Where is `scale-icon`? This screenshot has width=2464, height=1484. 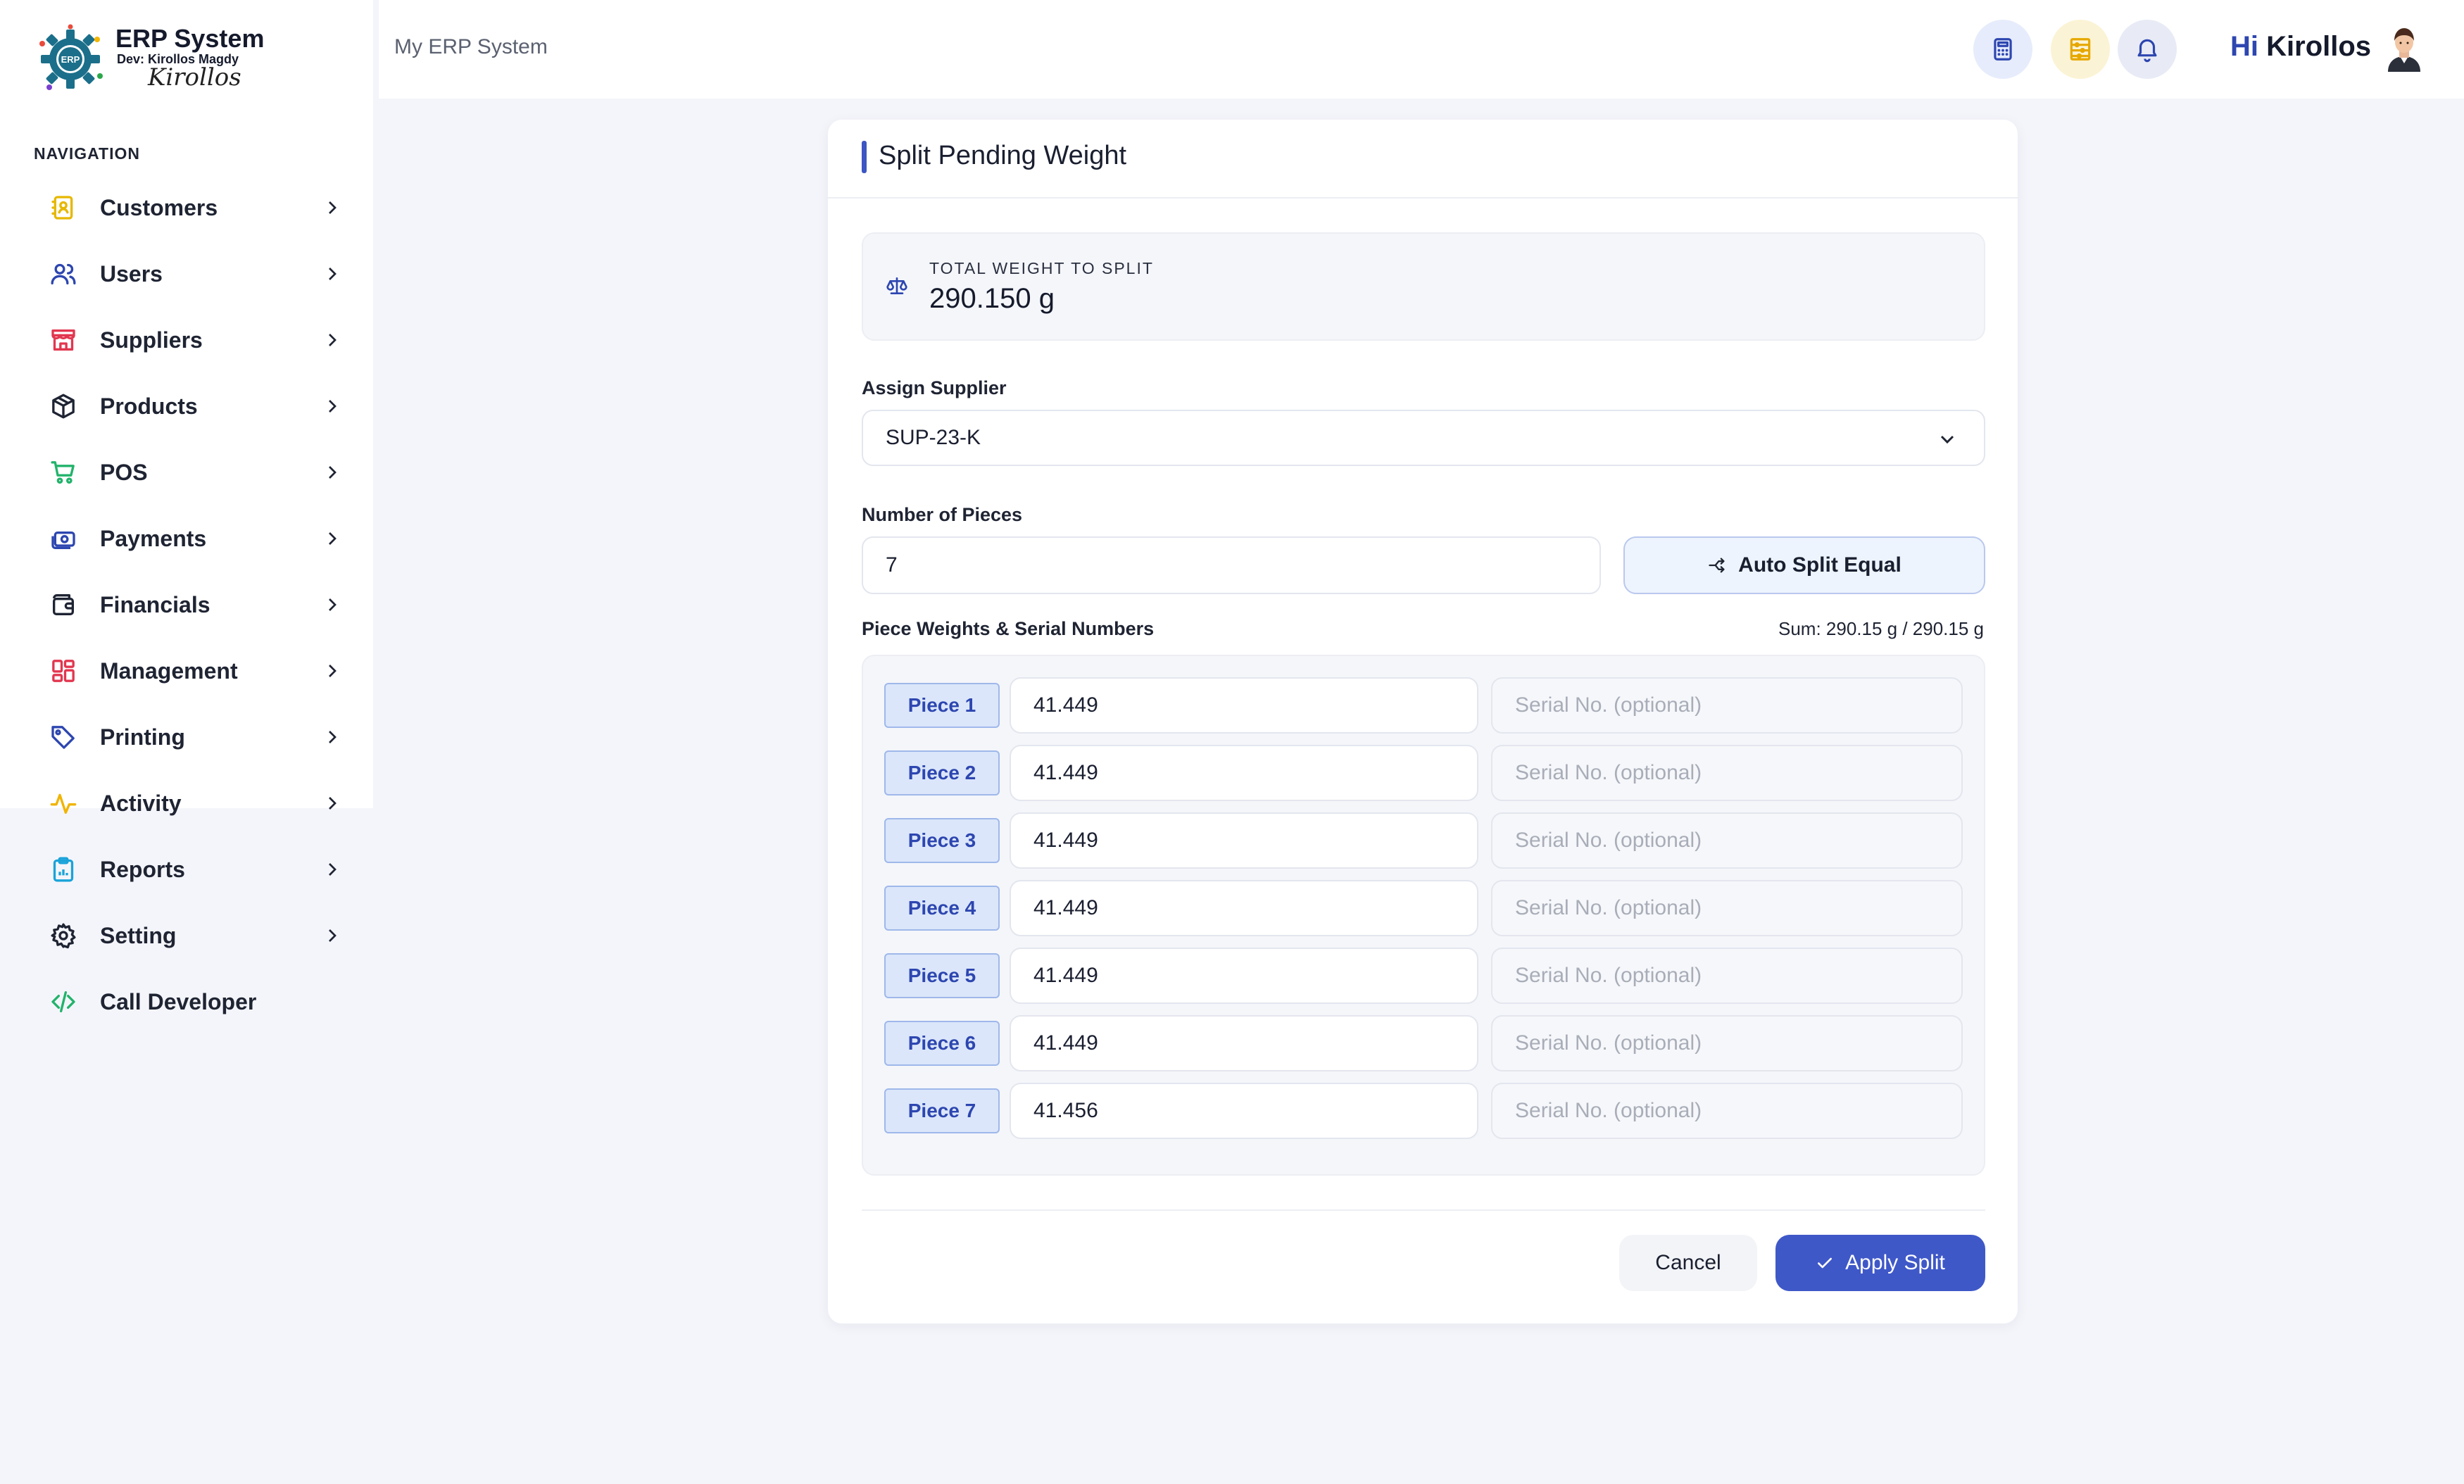
scale-icon is located at coordinates (896, 285).